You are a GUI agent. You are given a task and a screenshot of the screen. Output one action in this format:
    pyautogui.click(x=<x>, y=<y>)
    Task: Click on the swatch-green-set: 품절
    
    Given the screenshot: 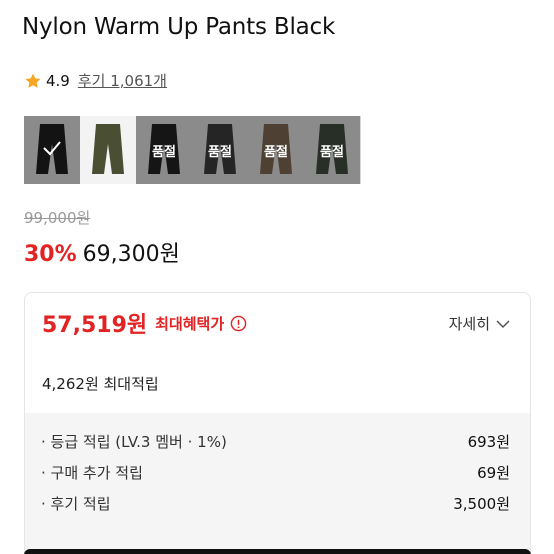 What is the action you would take?
    pyautogui.click(x=332, y=150)
    